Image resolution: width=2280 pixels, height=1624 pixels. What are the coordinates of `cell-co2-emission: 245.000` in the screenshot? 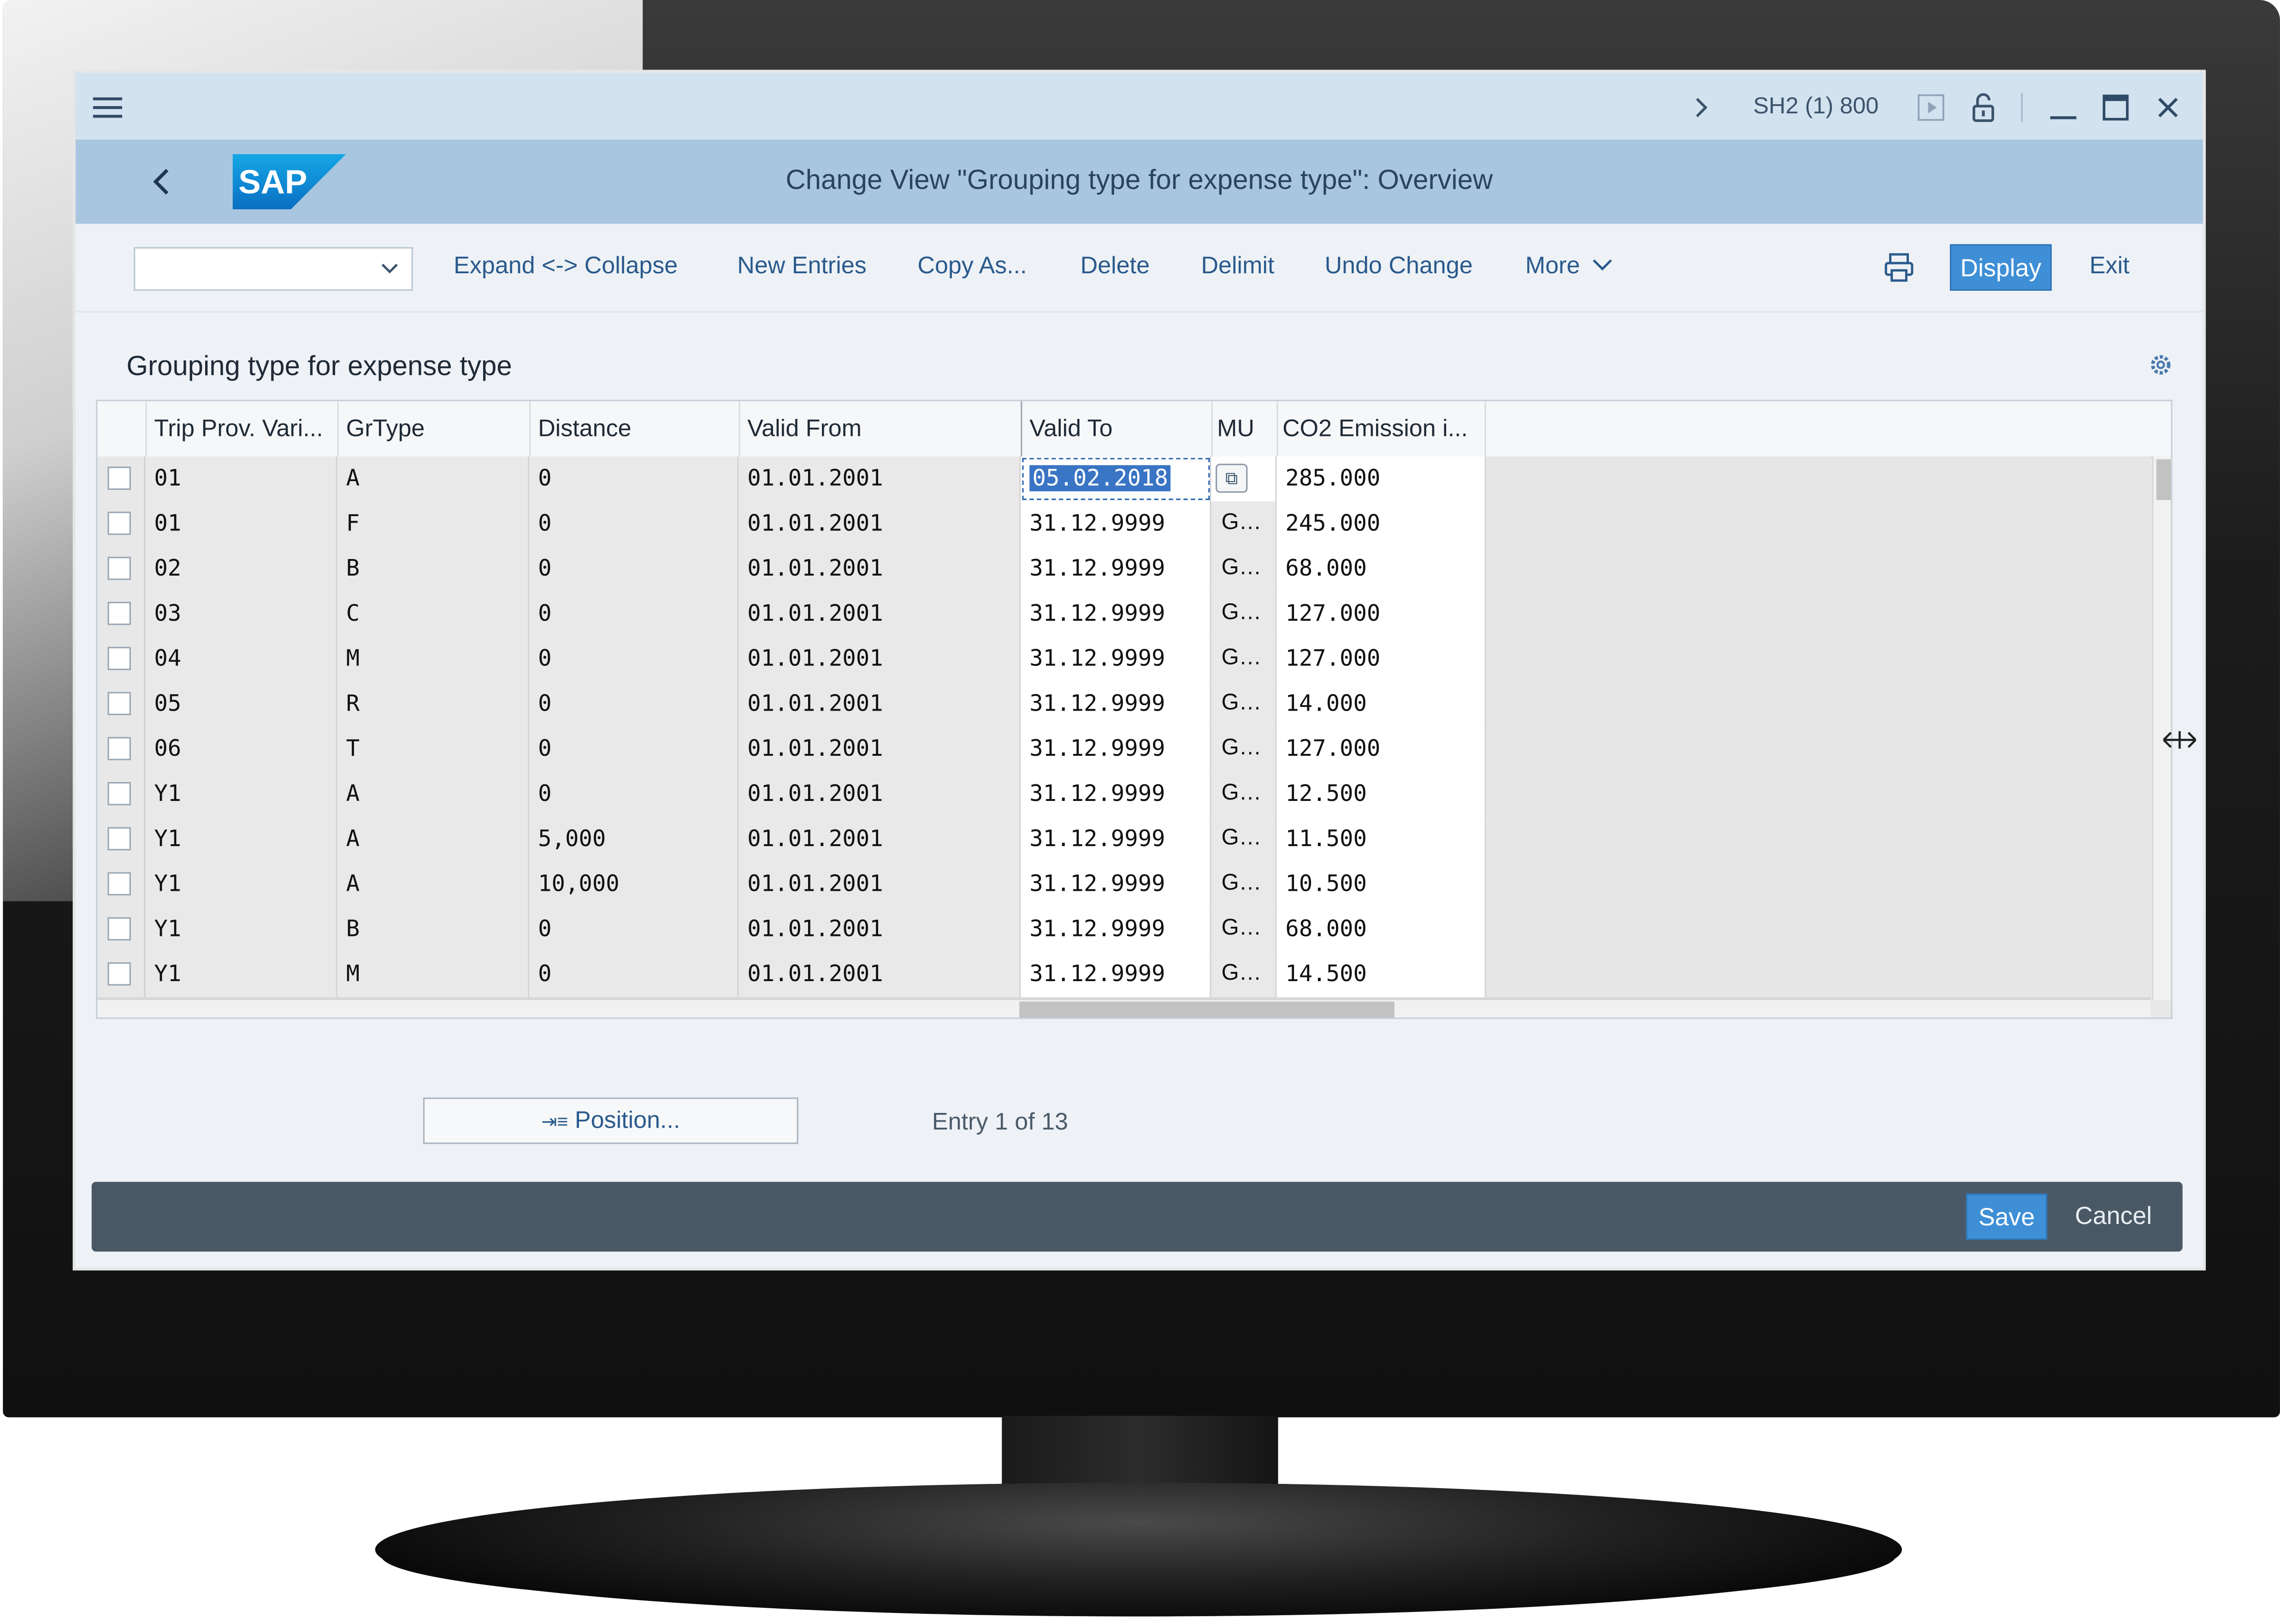 It's located at (1381, 524).